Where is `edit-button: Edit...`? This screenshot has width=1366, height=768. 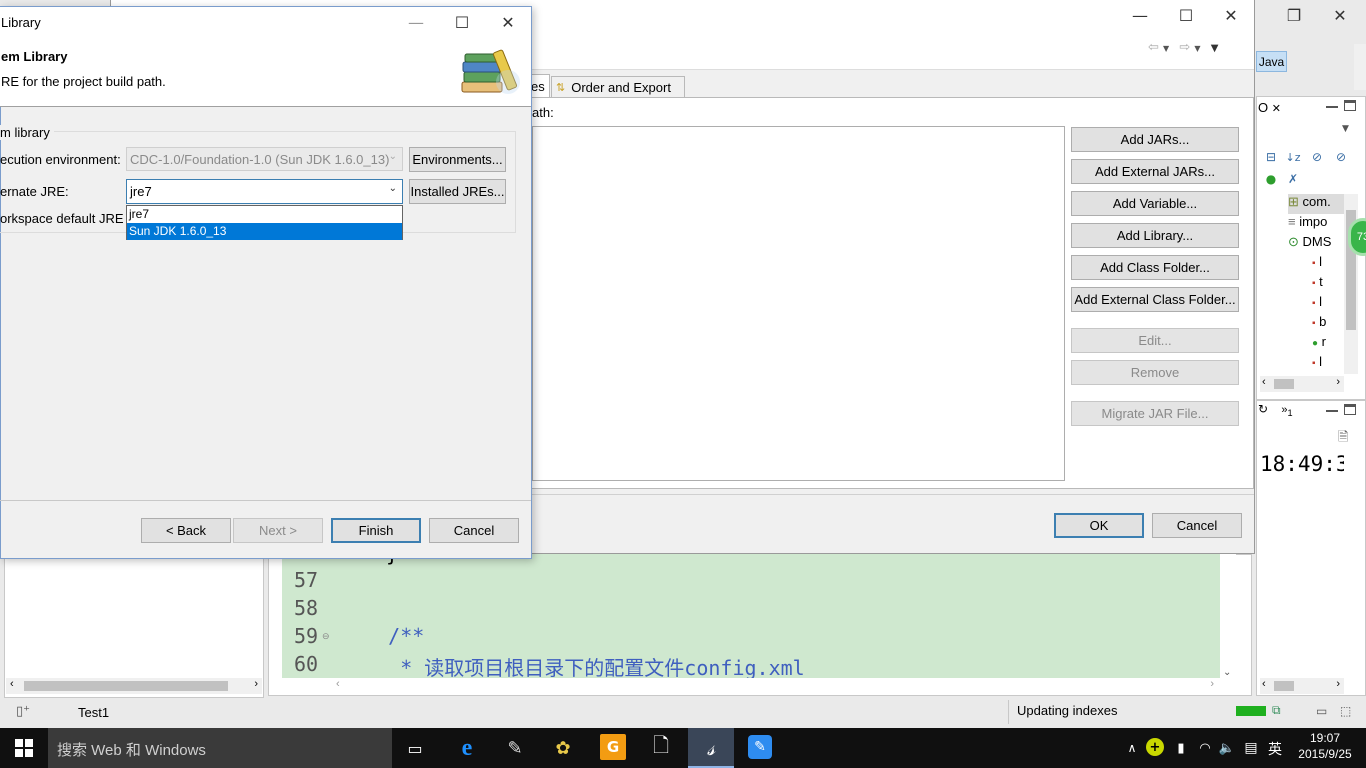 edit-button: Edit... is located at coordinates (1155, 340).